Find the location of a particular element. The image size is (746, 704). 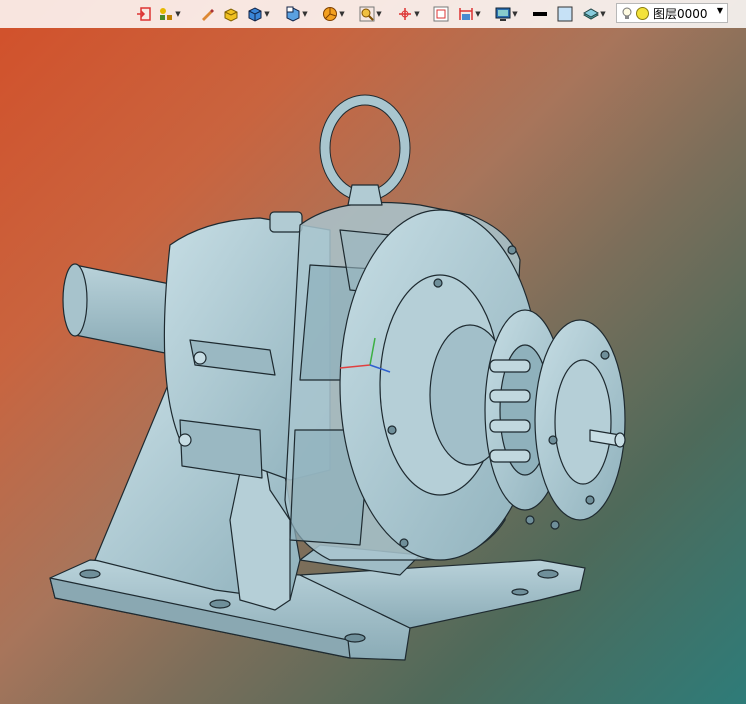

exit-sketch-icon is located at coordinates (144, 14).